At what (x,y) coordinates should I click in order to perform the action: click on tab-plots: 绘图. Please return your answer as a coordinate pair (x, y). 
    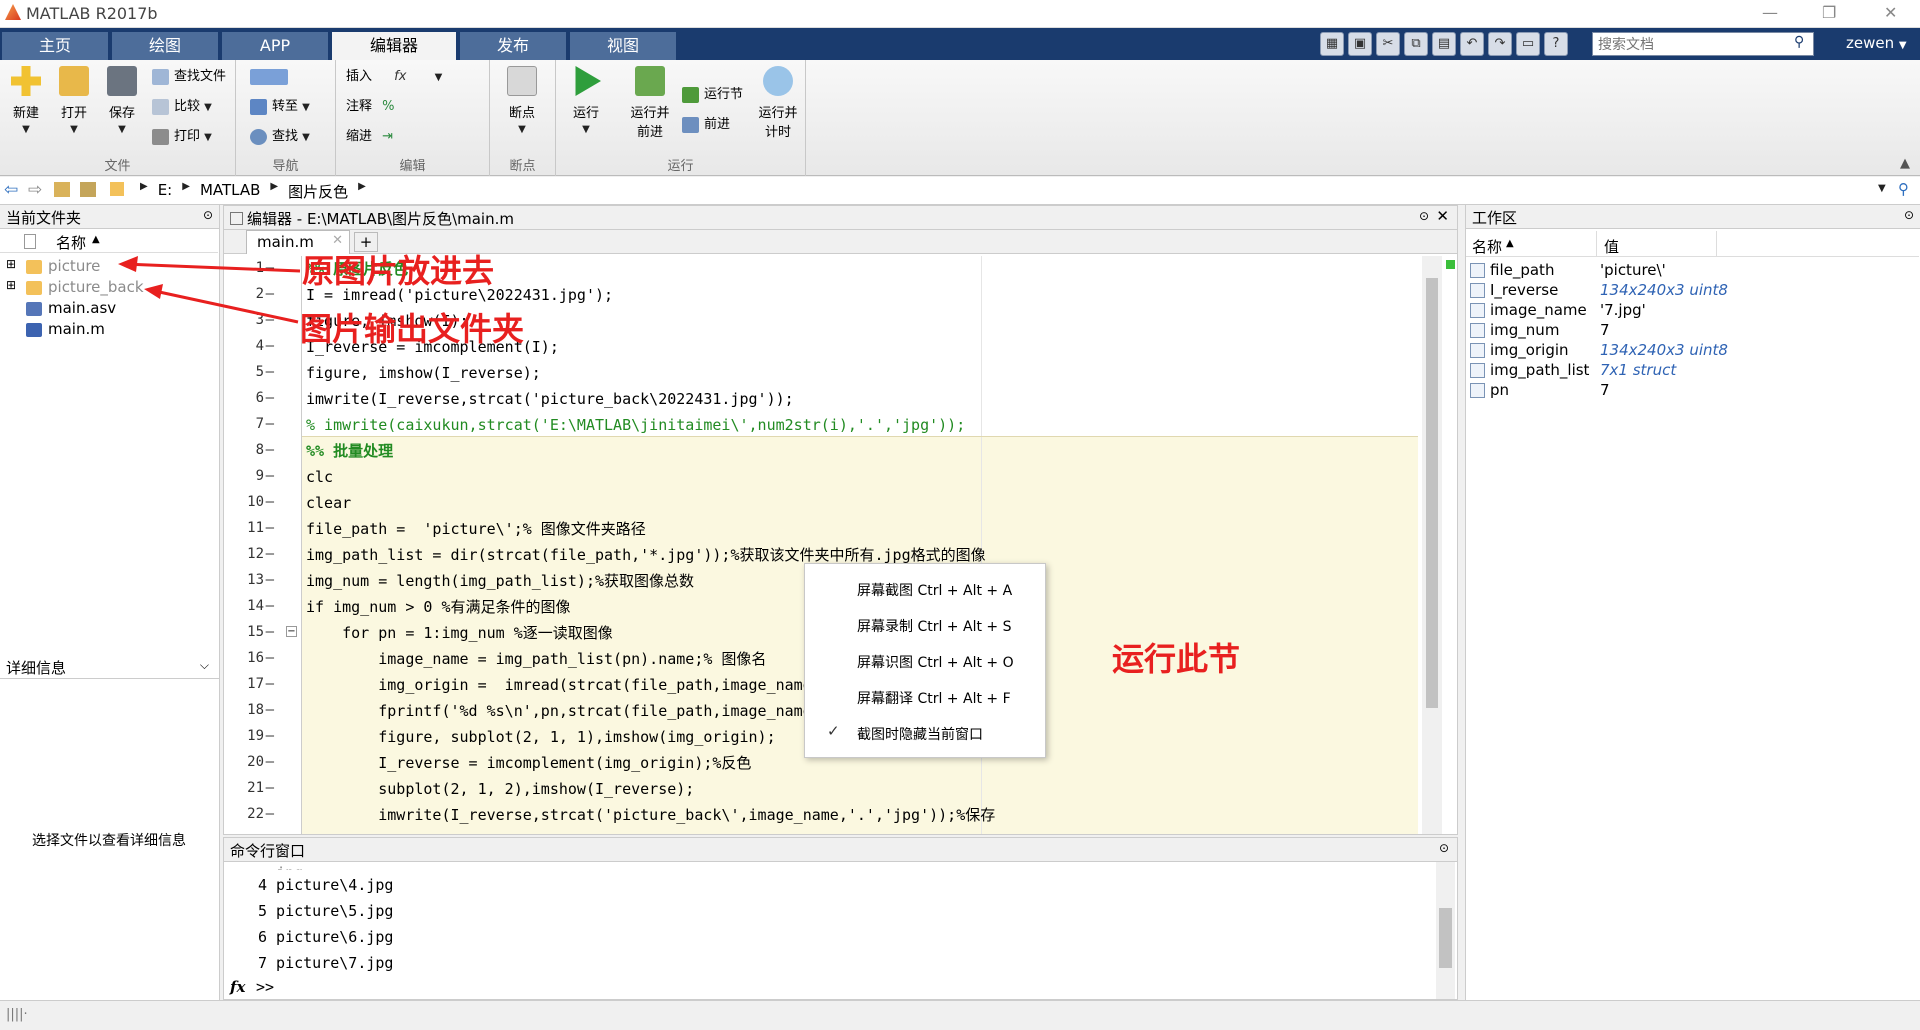
    Looking at the image, I should click on (165, 46).